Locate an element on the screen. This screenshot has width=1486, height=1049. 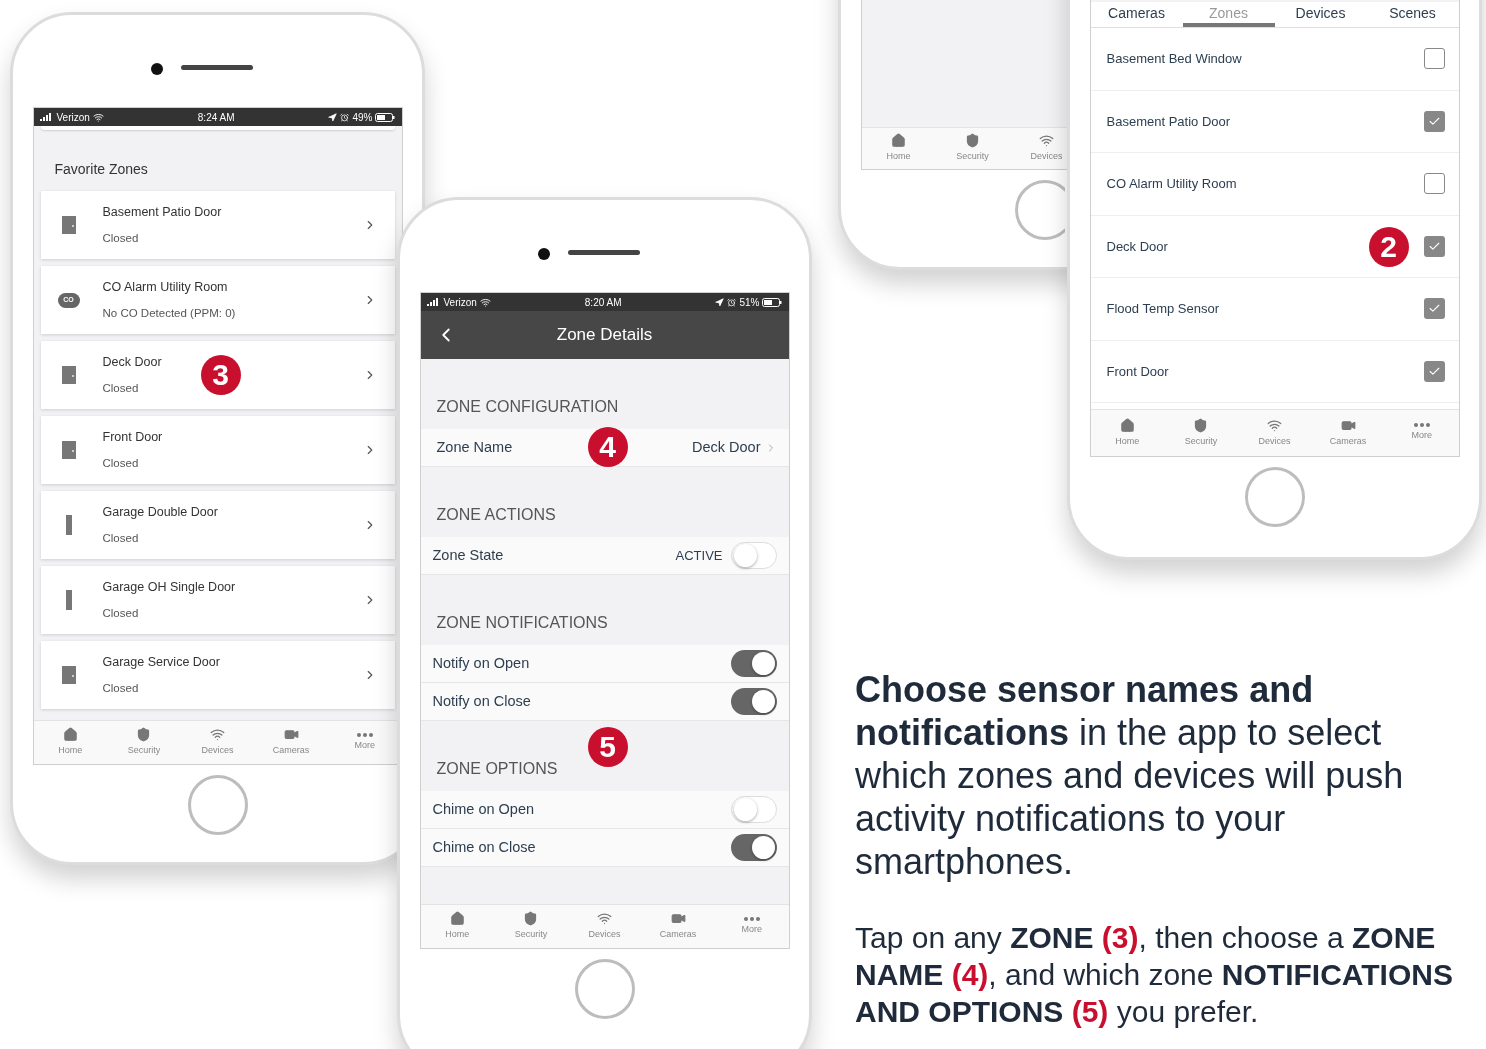
zone-row: CO Alarm Utility Room is located at coordinates (1274, 184).